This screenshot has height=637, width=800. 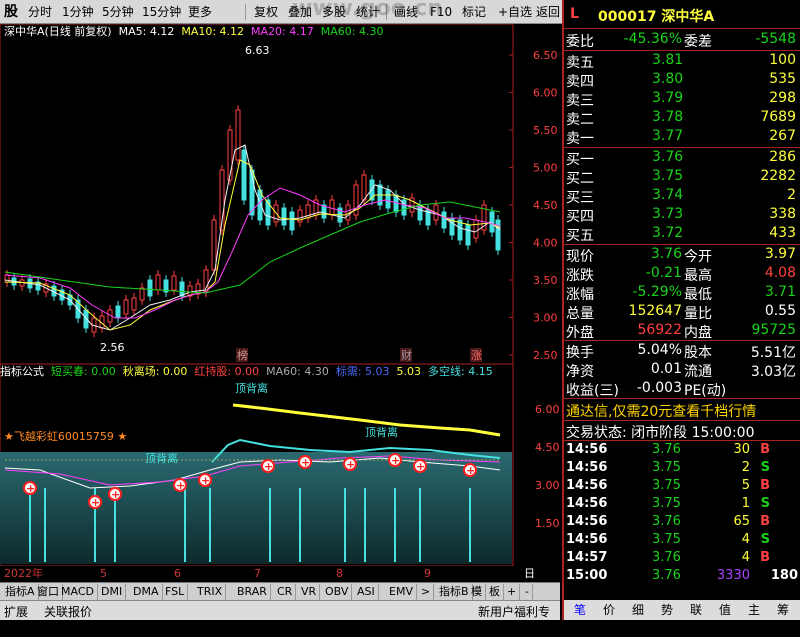 What do you see at coordinates (609, 609) in the screenshot?
I see `detail-tab-1: 价` at bounding box center [609, 609].